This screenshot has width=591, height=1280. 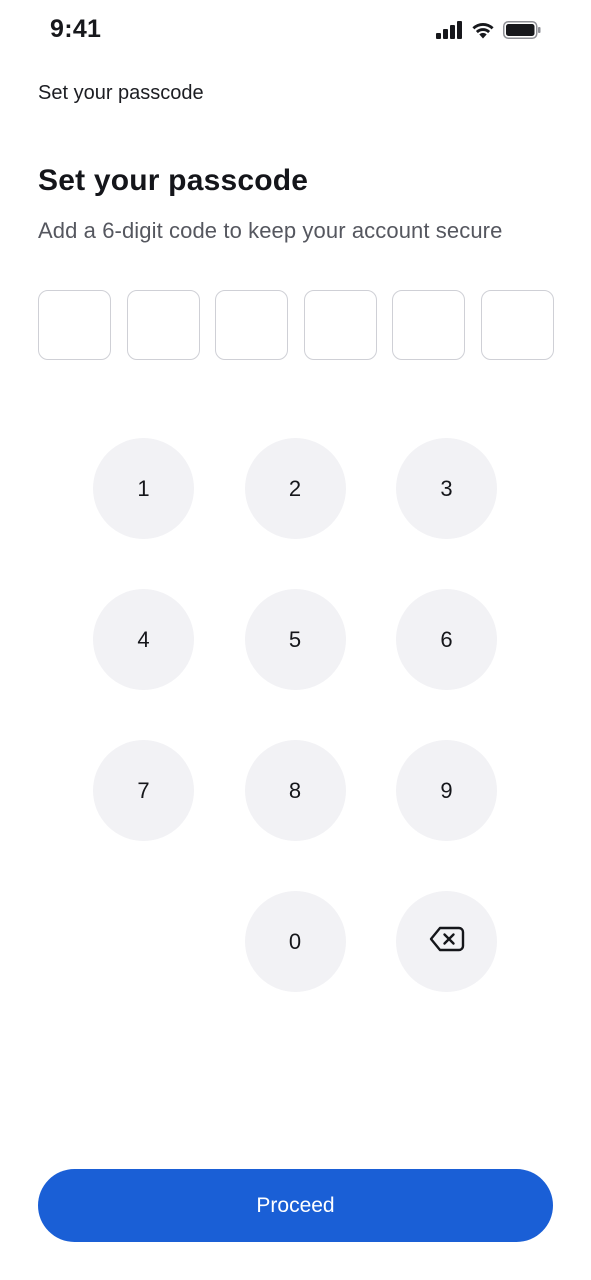 What do you see at coordinates (295, 1205) in the screenshot?
I see `proceed-button: Proceed` at bounding box center [295, 1205].